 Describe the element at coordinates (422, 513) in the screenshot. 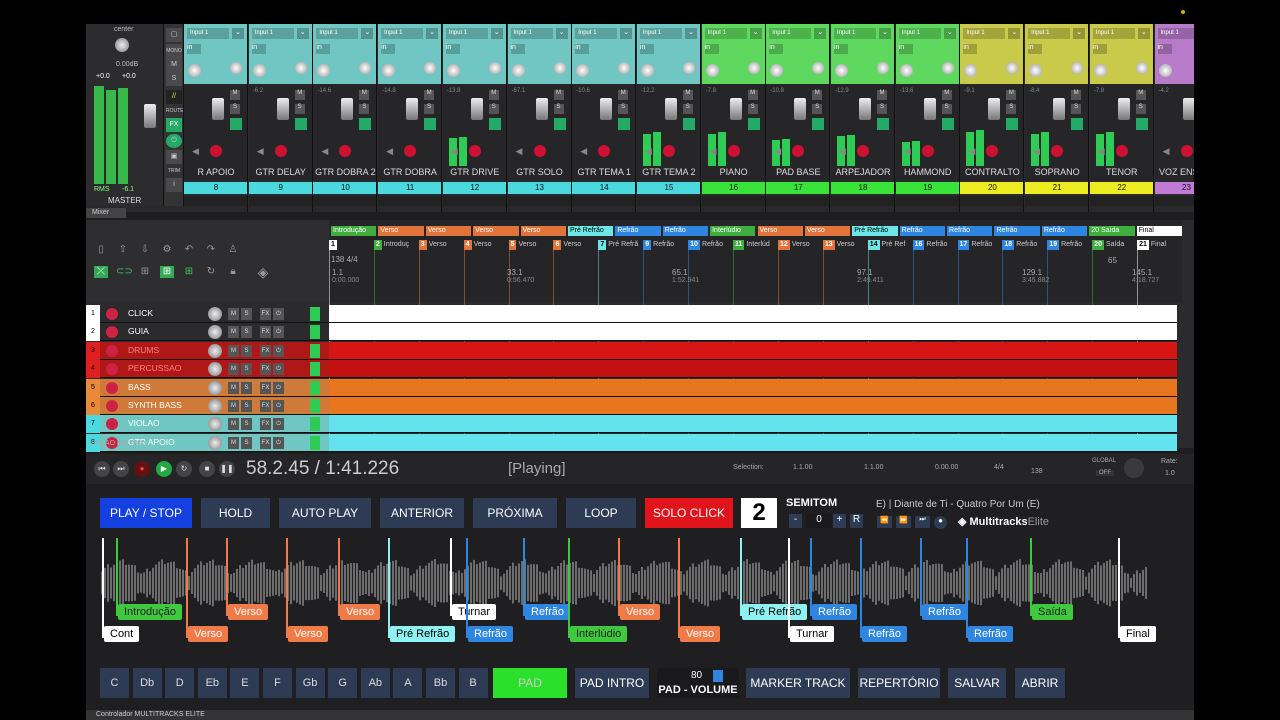

I see `anterior-button: ANTERIOR` at that location.